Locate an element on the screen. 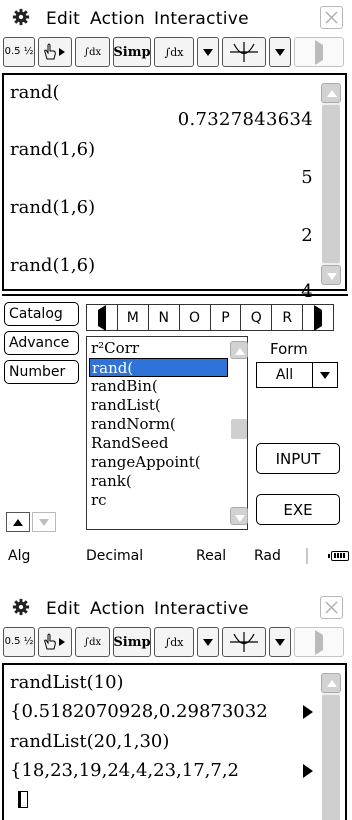 Image resolution: width=352 pixels, height=820 pixels. status-domain: Real is located at coordinates (211, 556).